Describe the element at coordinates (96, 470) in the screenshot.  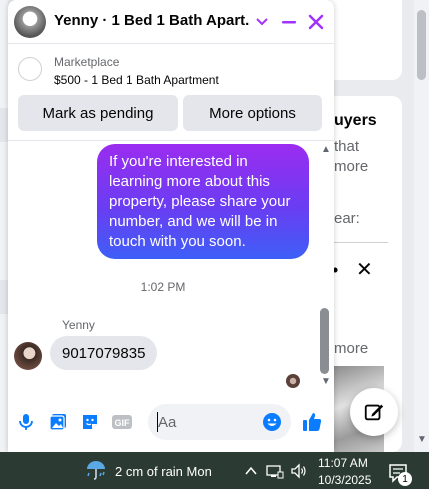
I see `rain-icon` at that location.